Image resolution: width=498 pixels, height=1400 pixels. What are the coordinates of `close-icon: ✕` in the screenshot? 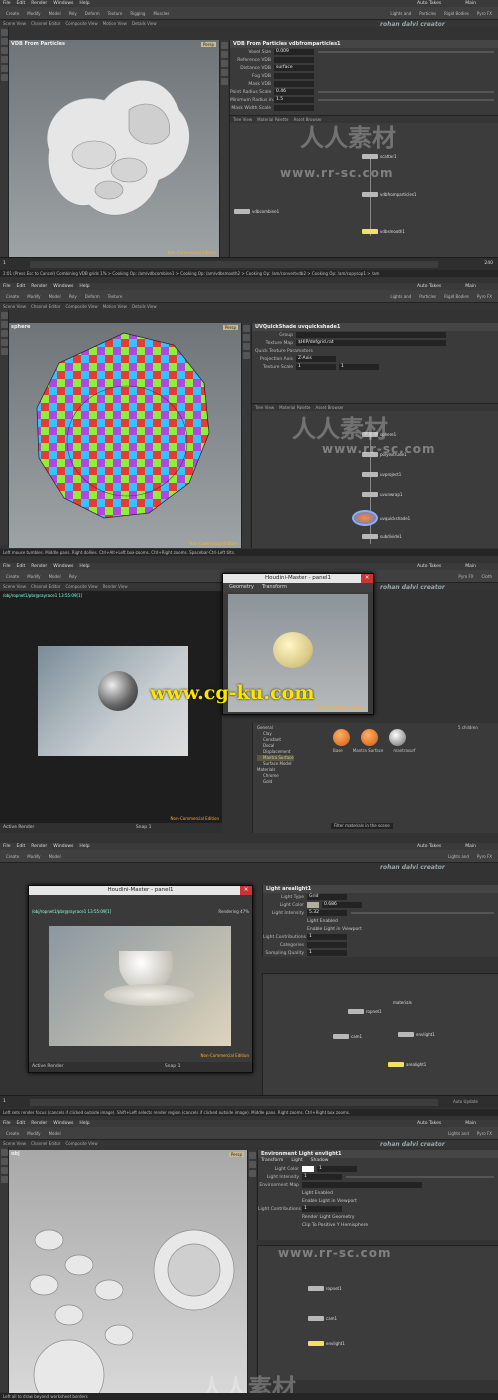 It's located at (246, 890).